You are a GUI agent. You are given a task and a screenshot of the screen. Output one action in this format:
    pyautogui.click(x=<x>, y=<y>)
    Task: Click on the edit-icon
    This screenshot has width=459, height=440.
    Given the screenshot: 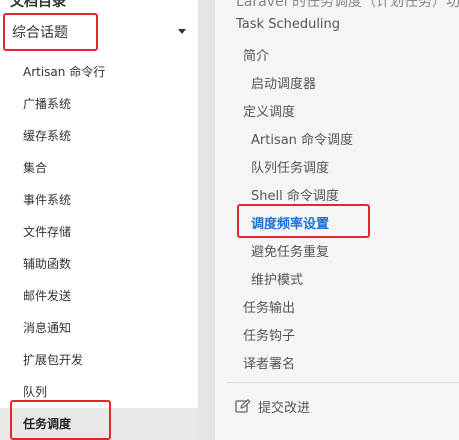 What is the action you would take?
    pyautogui.click(x=243, y=406)
    